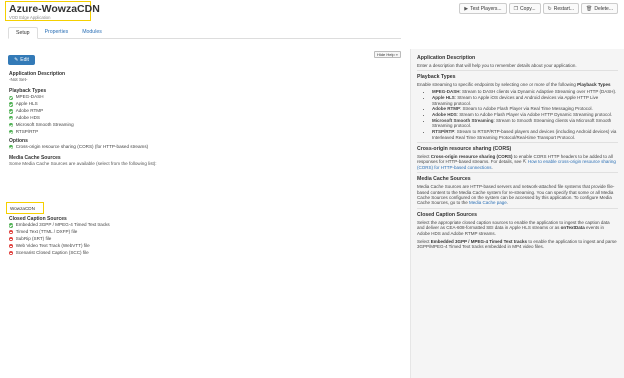 The image size is (624, 378). I want to click on caption-source-item: Embedded 3GPP / MPEG-4 Timed Text tracks, so click(191, 225).